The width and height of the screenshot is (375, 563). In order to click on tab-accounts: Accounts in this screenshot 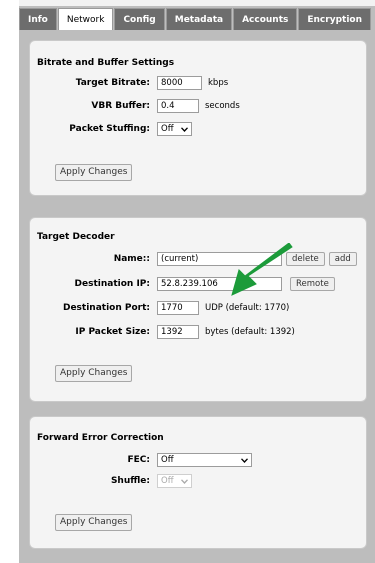, I will do `click(265, 19)`.